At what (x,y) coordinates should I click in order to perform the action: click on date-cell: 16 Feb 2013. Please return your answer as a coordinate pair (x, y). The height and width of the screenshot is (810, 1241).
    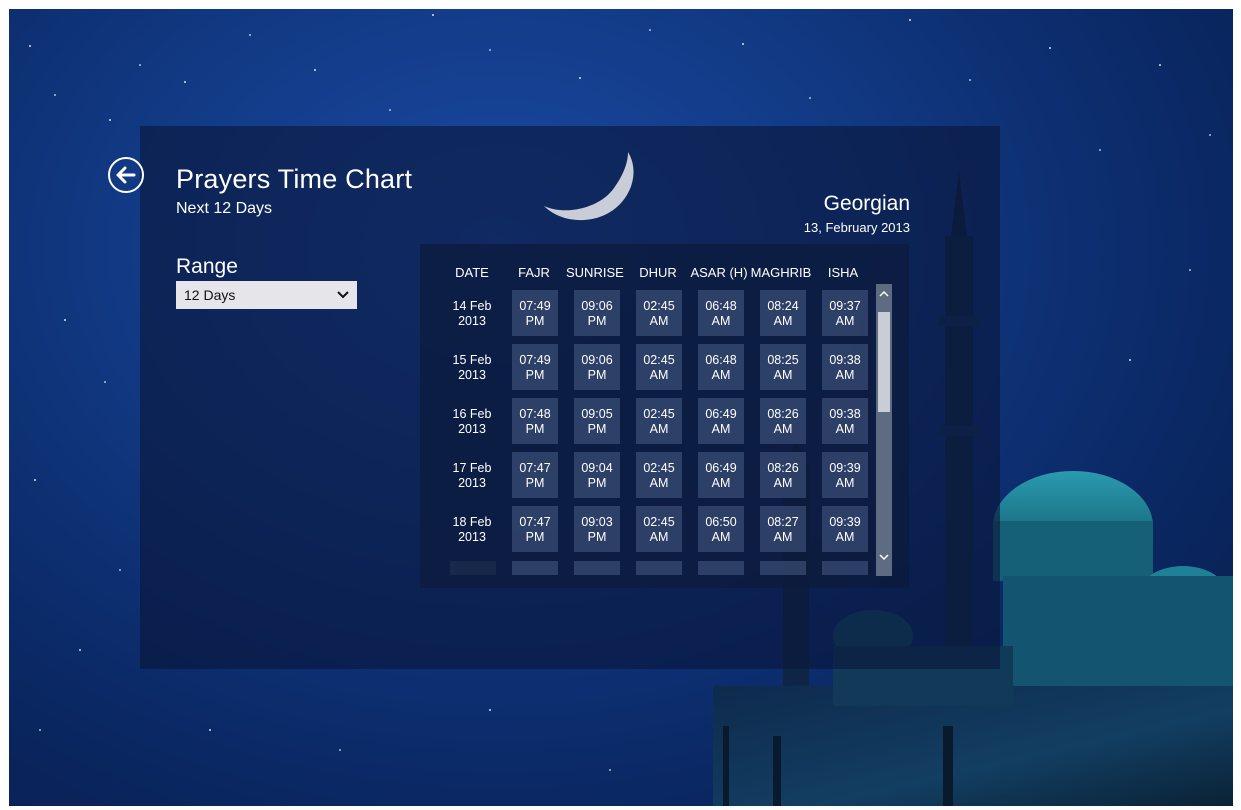
    Looking at the image, I should click on (472, 421).